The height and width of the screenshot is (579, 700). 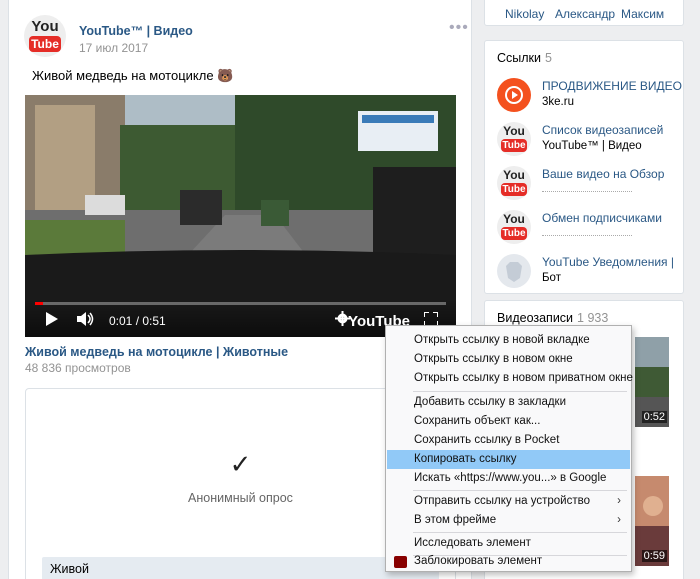 I want to click on link-title: ПРОДВИЖЕНИЕ ВИДЕО, so click(x=612, y=86).